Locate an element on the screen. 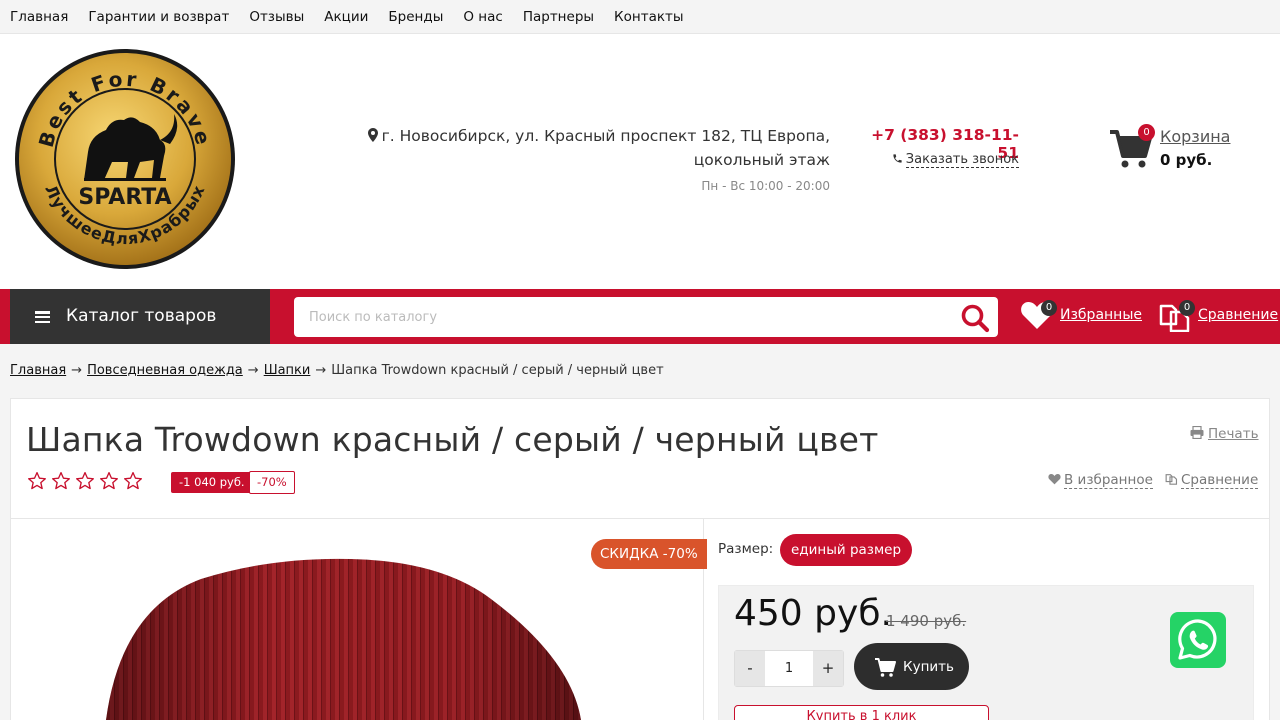 The width and height of the screenshot is (1280, 720). callback-text: Заказать звонок is located at coordinates (962, 160).